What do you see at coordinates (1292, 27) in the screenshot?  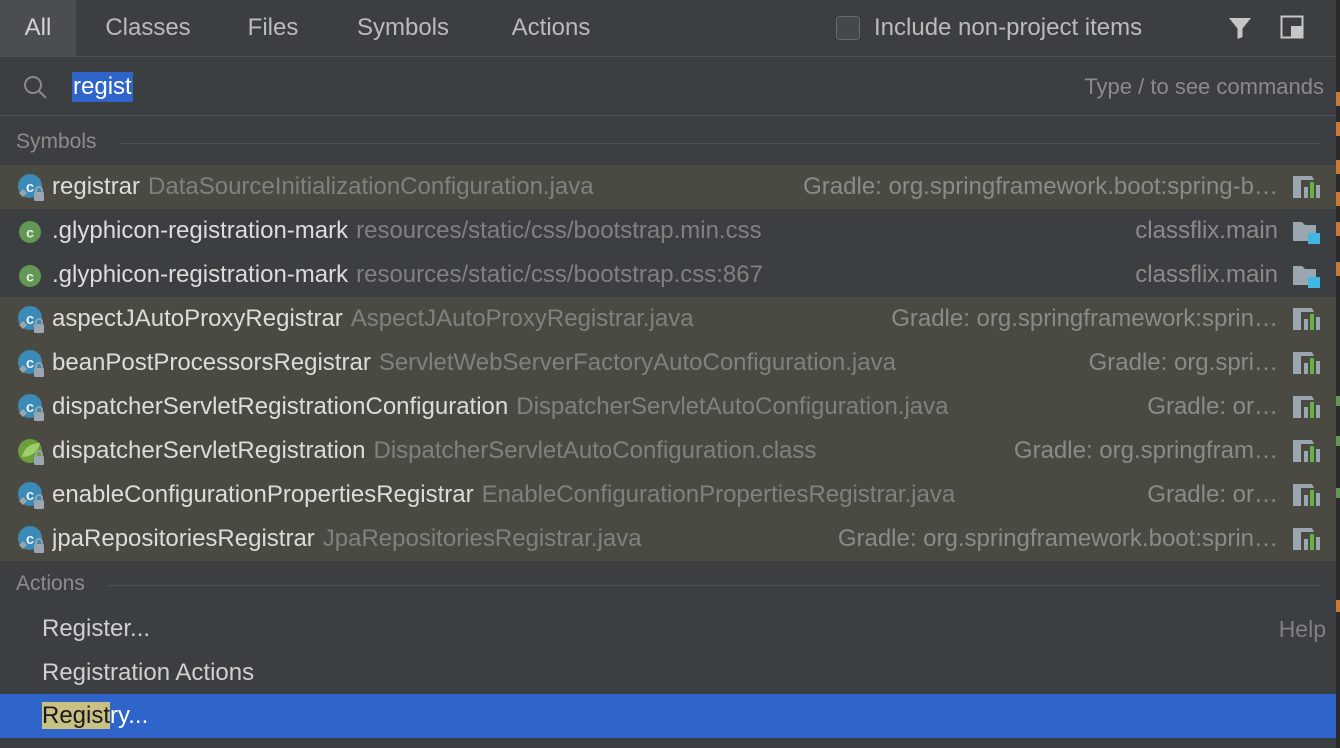 I see `open-in-window-icon` at bounding box center [1292, 27].